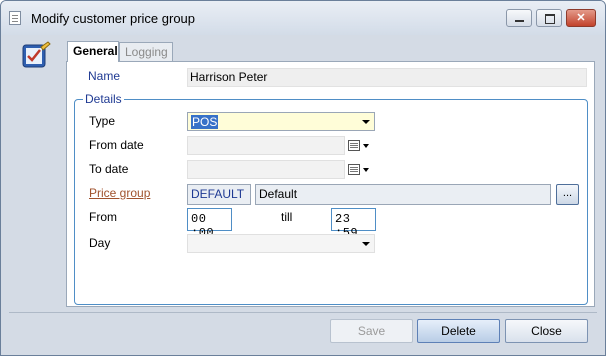 The image size is (606, 356). Describe the element at coordinates (519, 21) in the screenshot. I see `minimize-icon` at that location.